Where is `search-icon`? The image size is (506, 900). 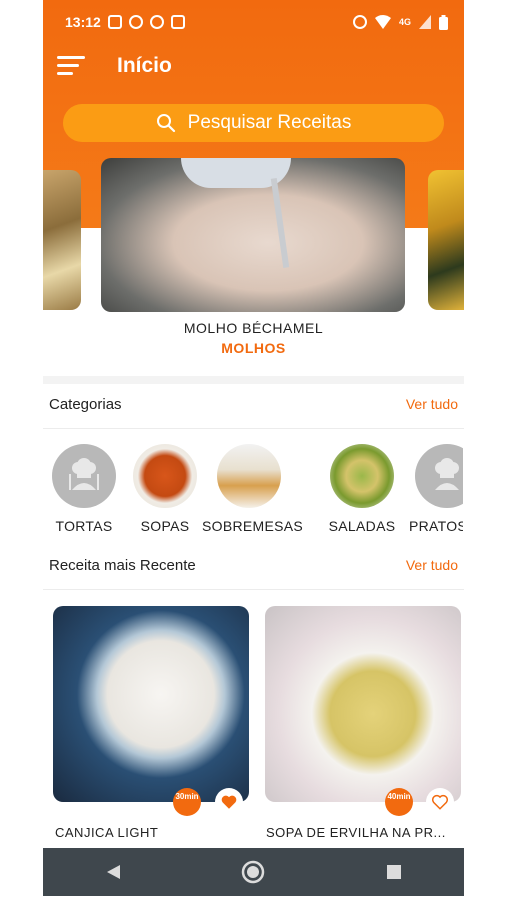
search-icon is located at coordinates (165, 123).